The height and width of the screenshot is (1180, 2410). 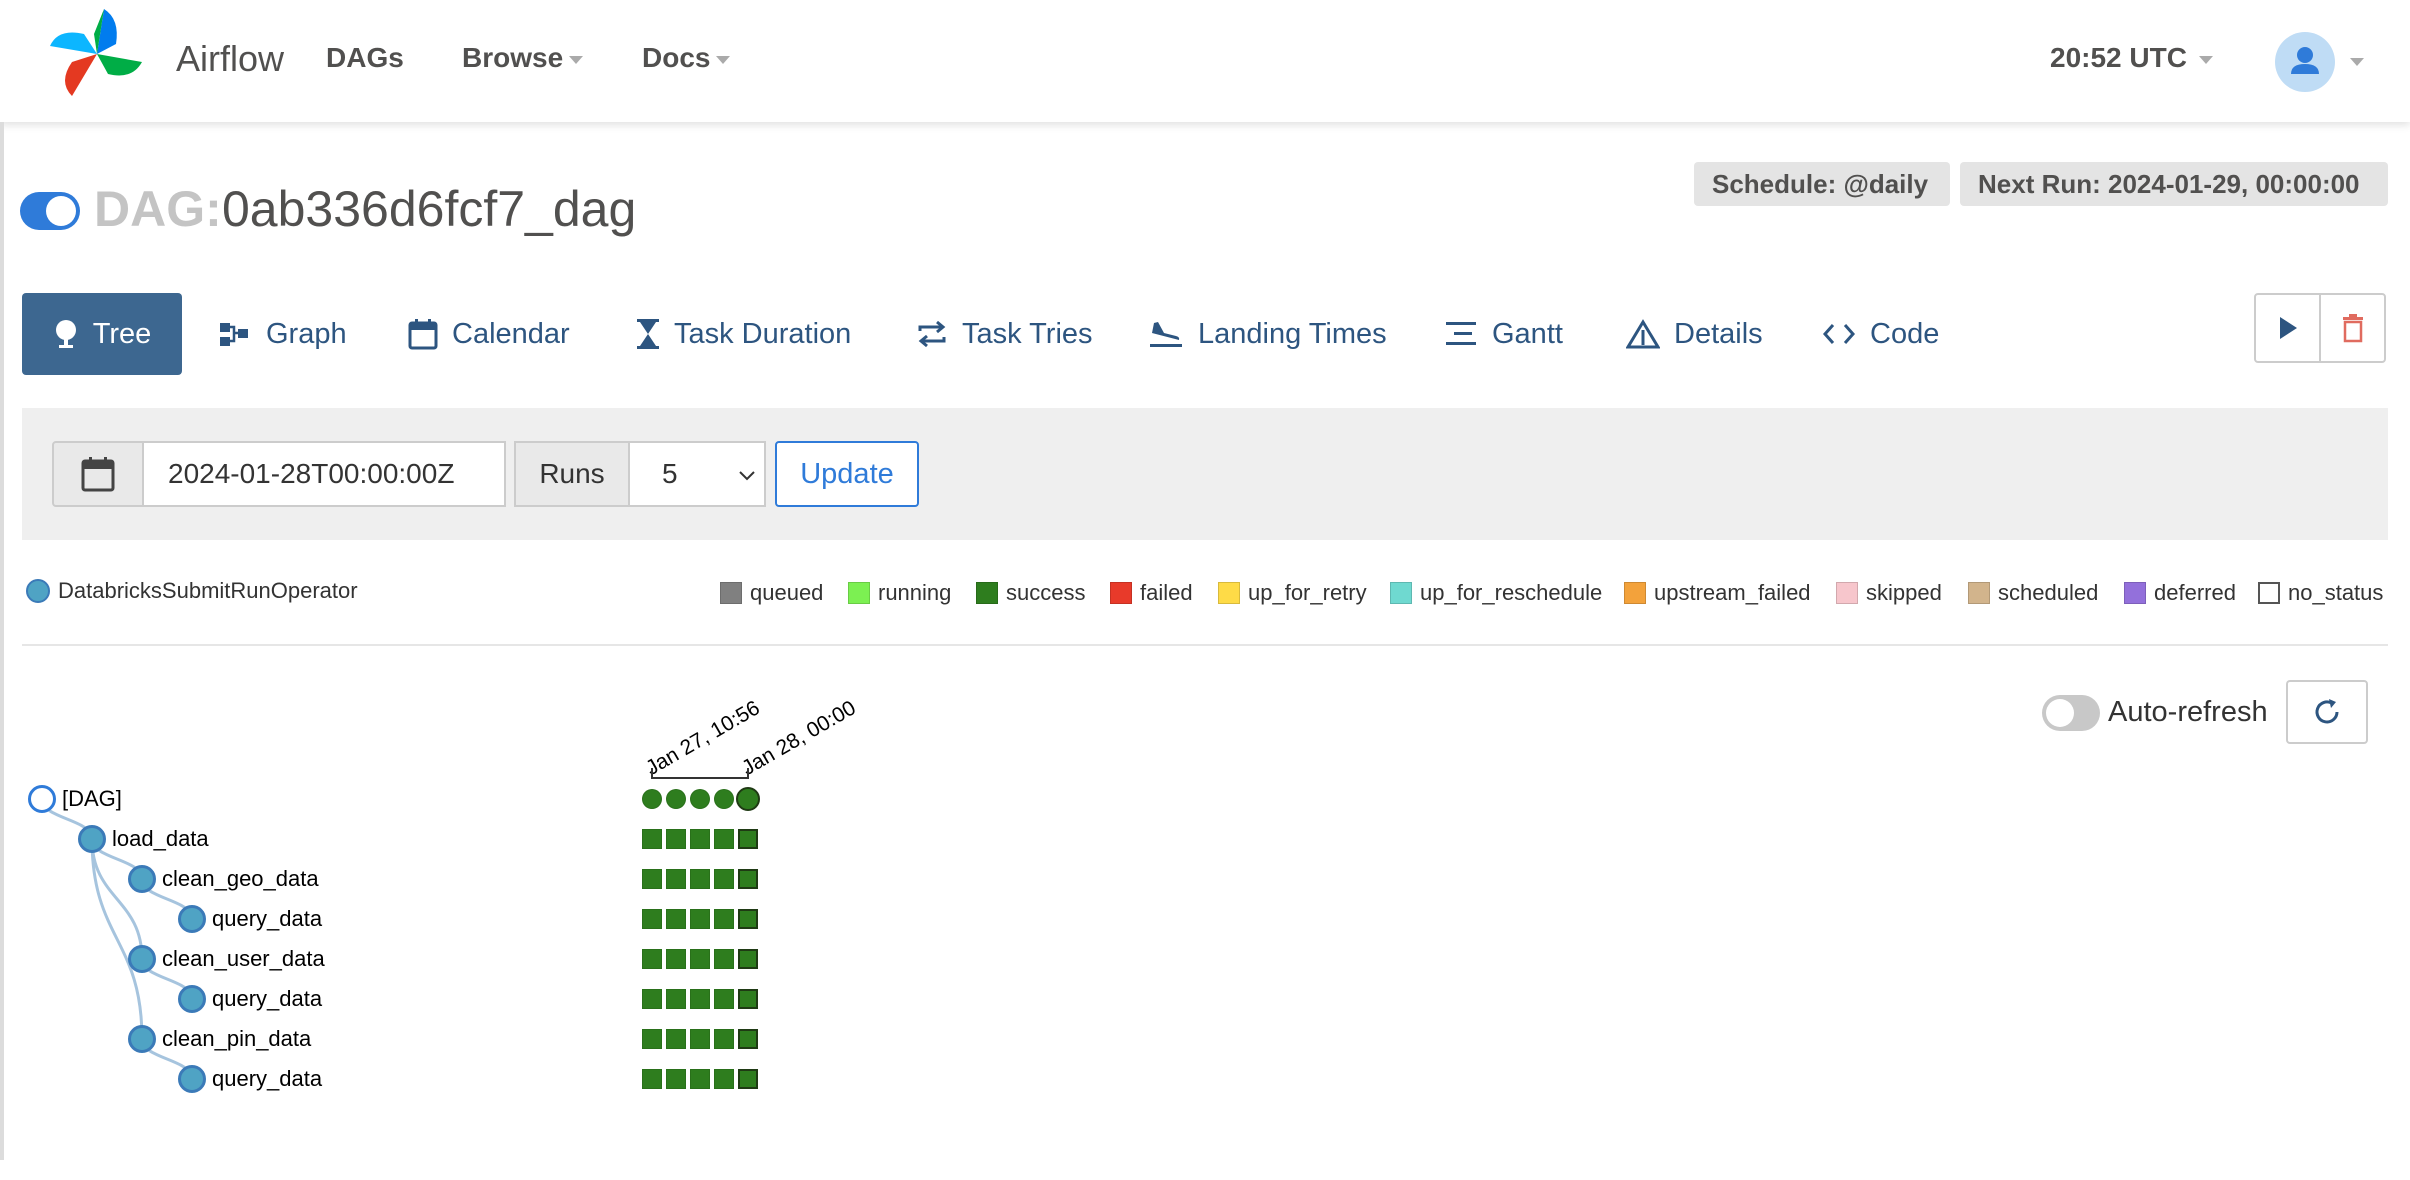 What do you see at coordinates (2288, 328) in the screenshot?
I see `trigger-dag-button` at bounding box center [2288, 328].